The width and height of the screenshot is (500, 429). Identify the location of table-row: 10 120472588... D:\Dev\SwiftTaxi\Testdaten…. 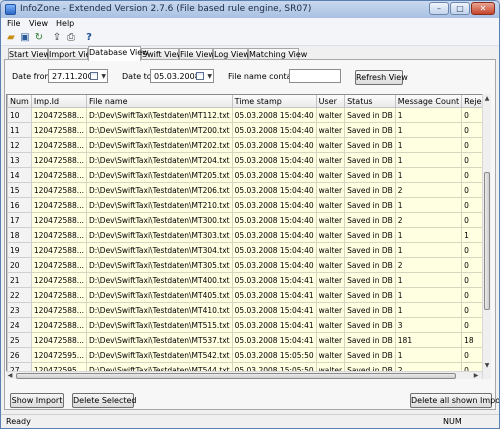
(246, 115).